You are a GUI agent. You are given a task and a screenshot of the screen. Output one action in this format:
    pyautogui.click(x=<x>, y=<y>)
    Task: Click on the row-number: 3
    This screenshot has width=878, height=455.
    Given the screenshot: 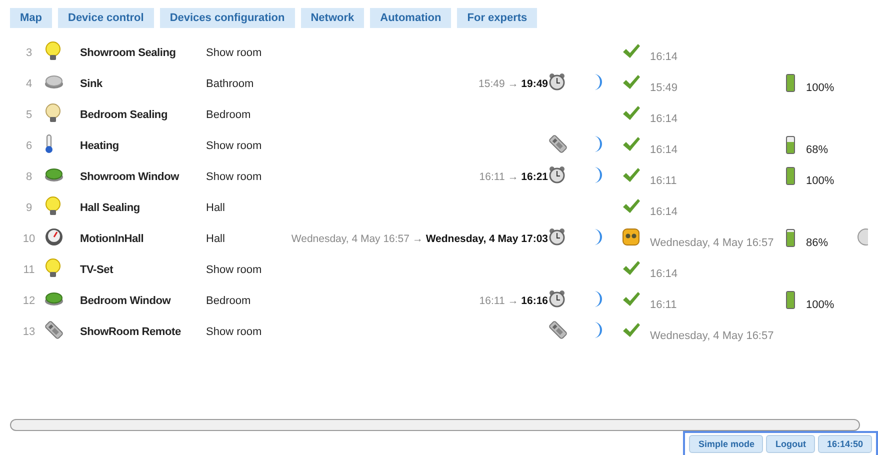 What is the action you would take?
    pyautogui.click(x=29, y=54)
    